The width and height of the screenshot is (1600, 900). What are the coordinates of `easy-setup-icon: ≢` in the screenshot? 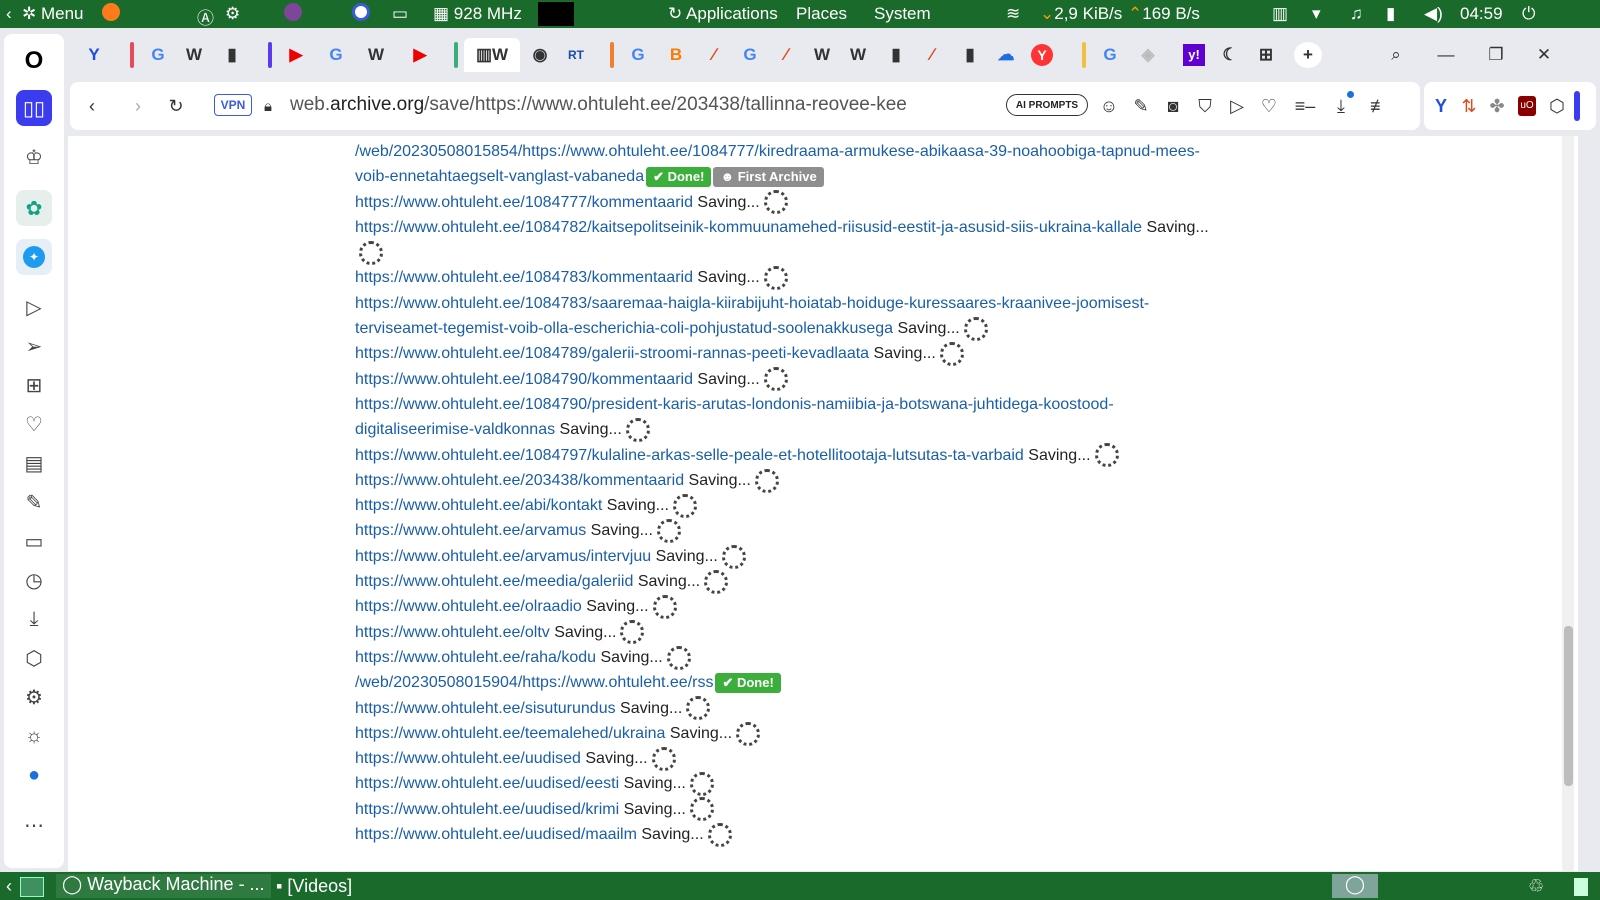 It's located at (1379, 106).